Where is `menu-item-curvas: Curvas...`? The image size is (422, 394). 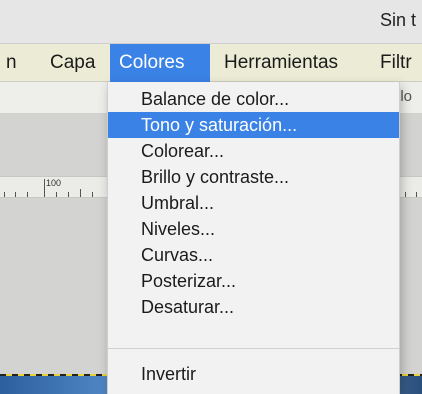 menu-item-curvas: Curvas... is located at coordinates (253, 255).